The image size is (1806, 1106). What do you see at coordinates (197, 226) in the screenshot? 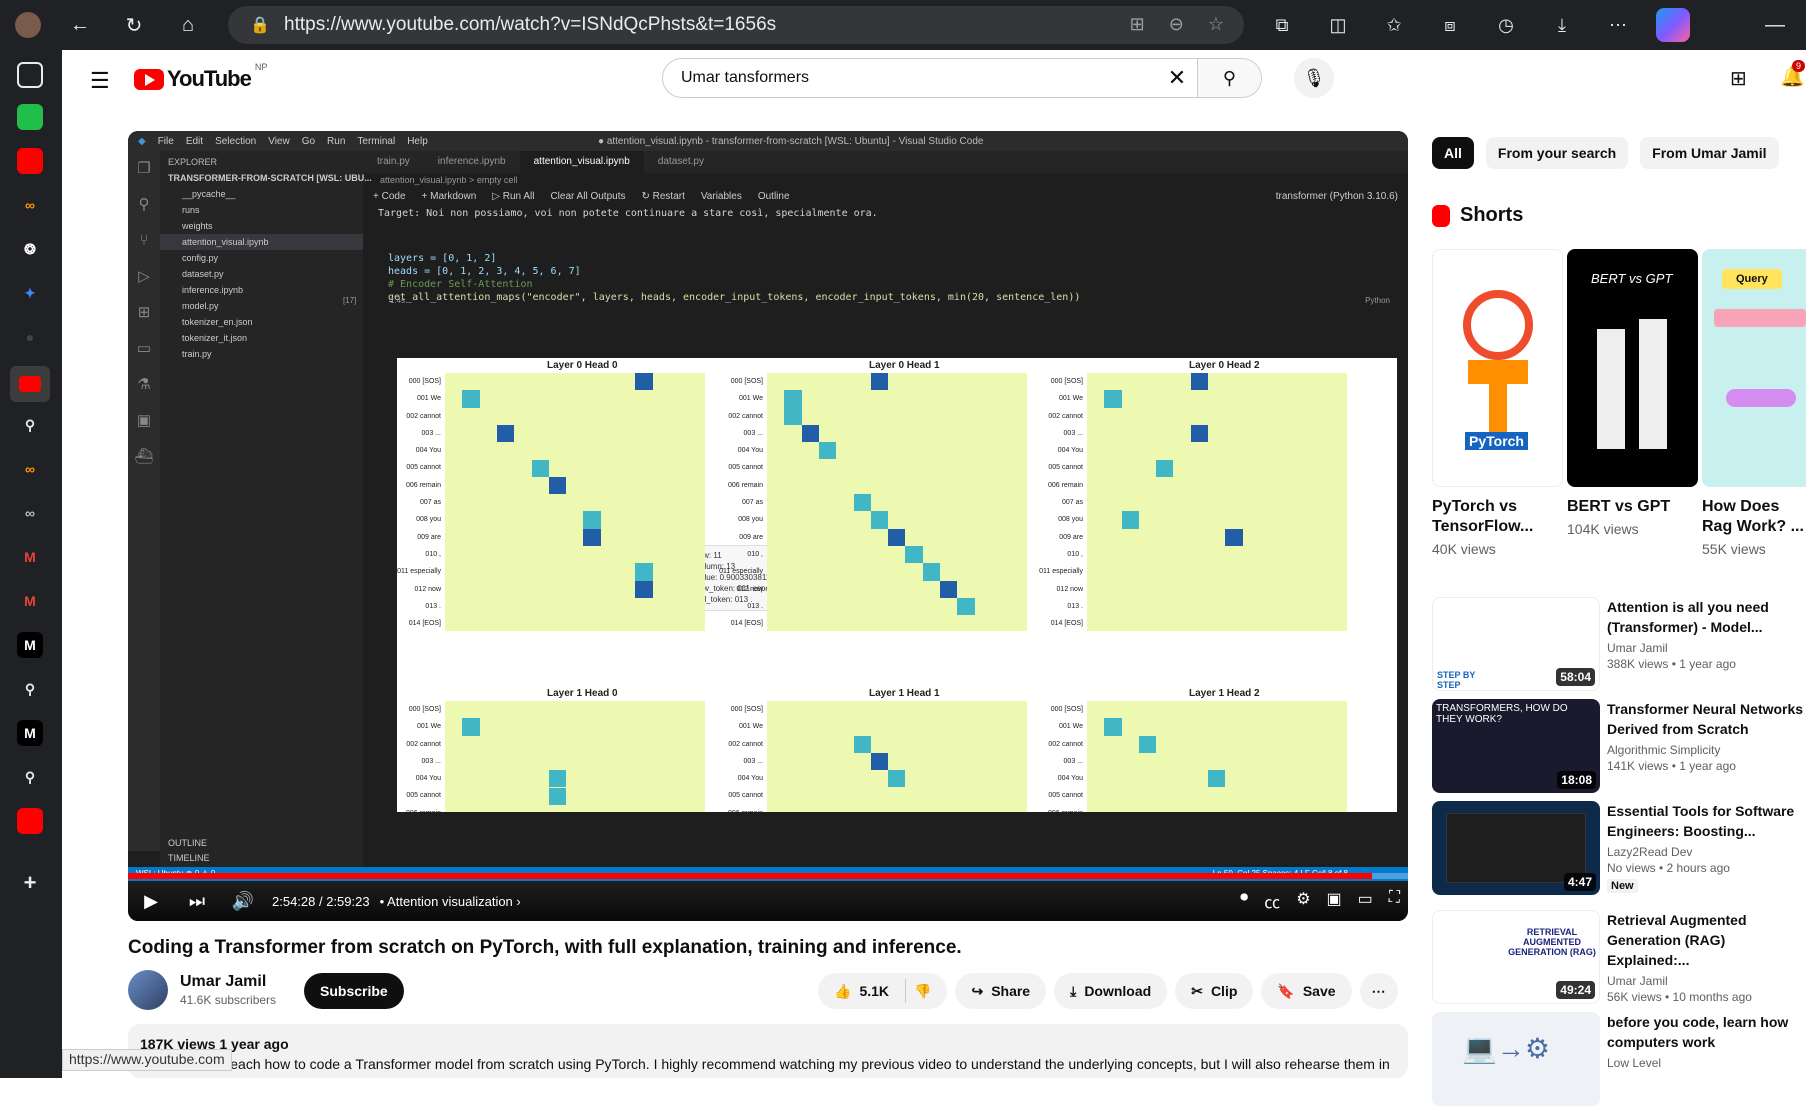
I see `file-item: weights` at bounding box center [197, 226].